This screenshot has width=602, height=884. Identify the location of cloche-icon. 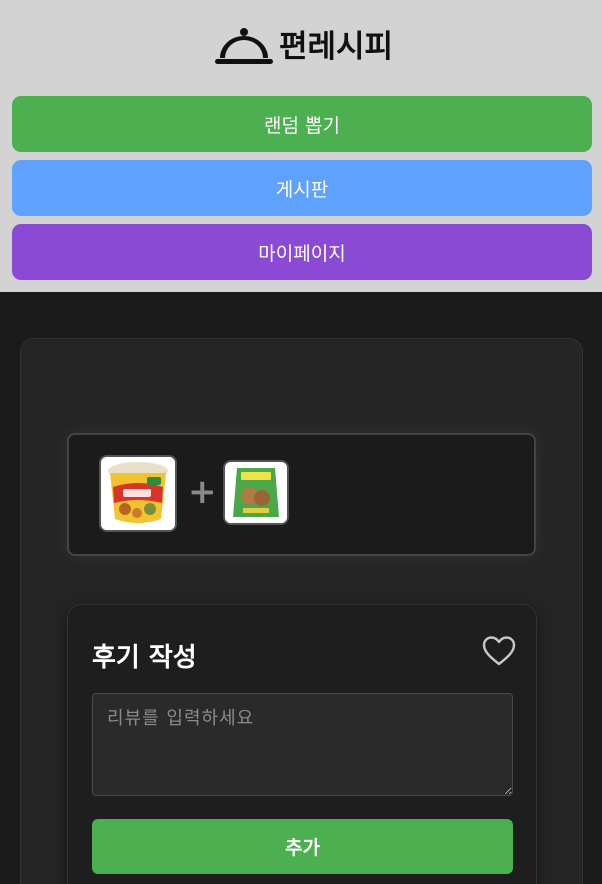
(244, 47).